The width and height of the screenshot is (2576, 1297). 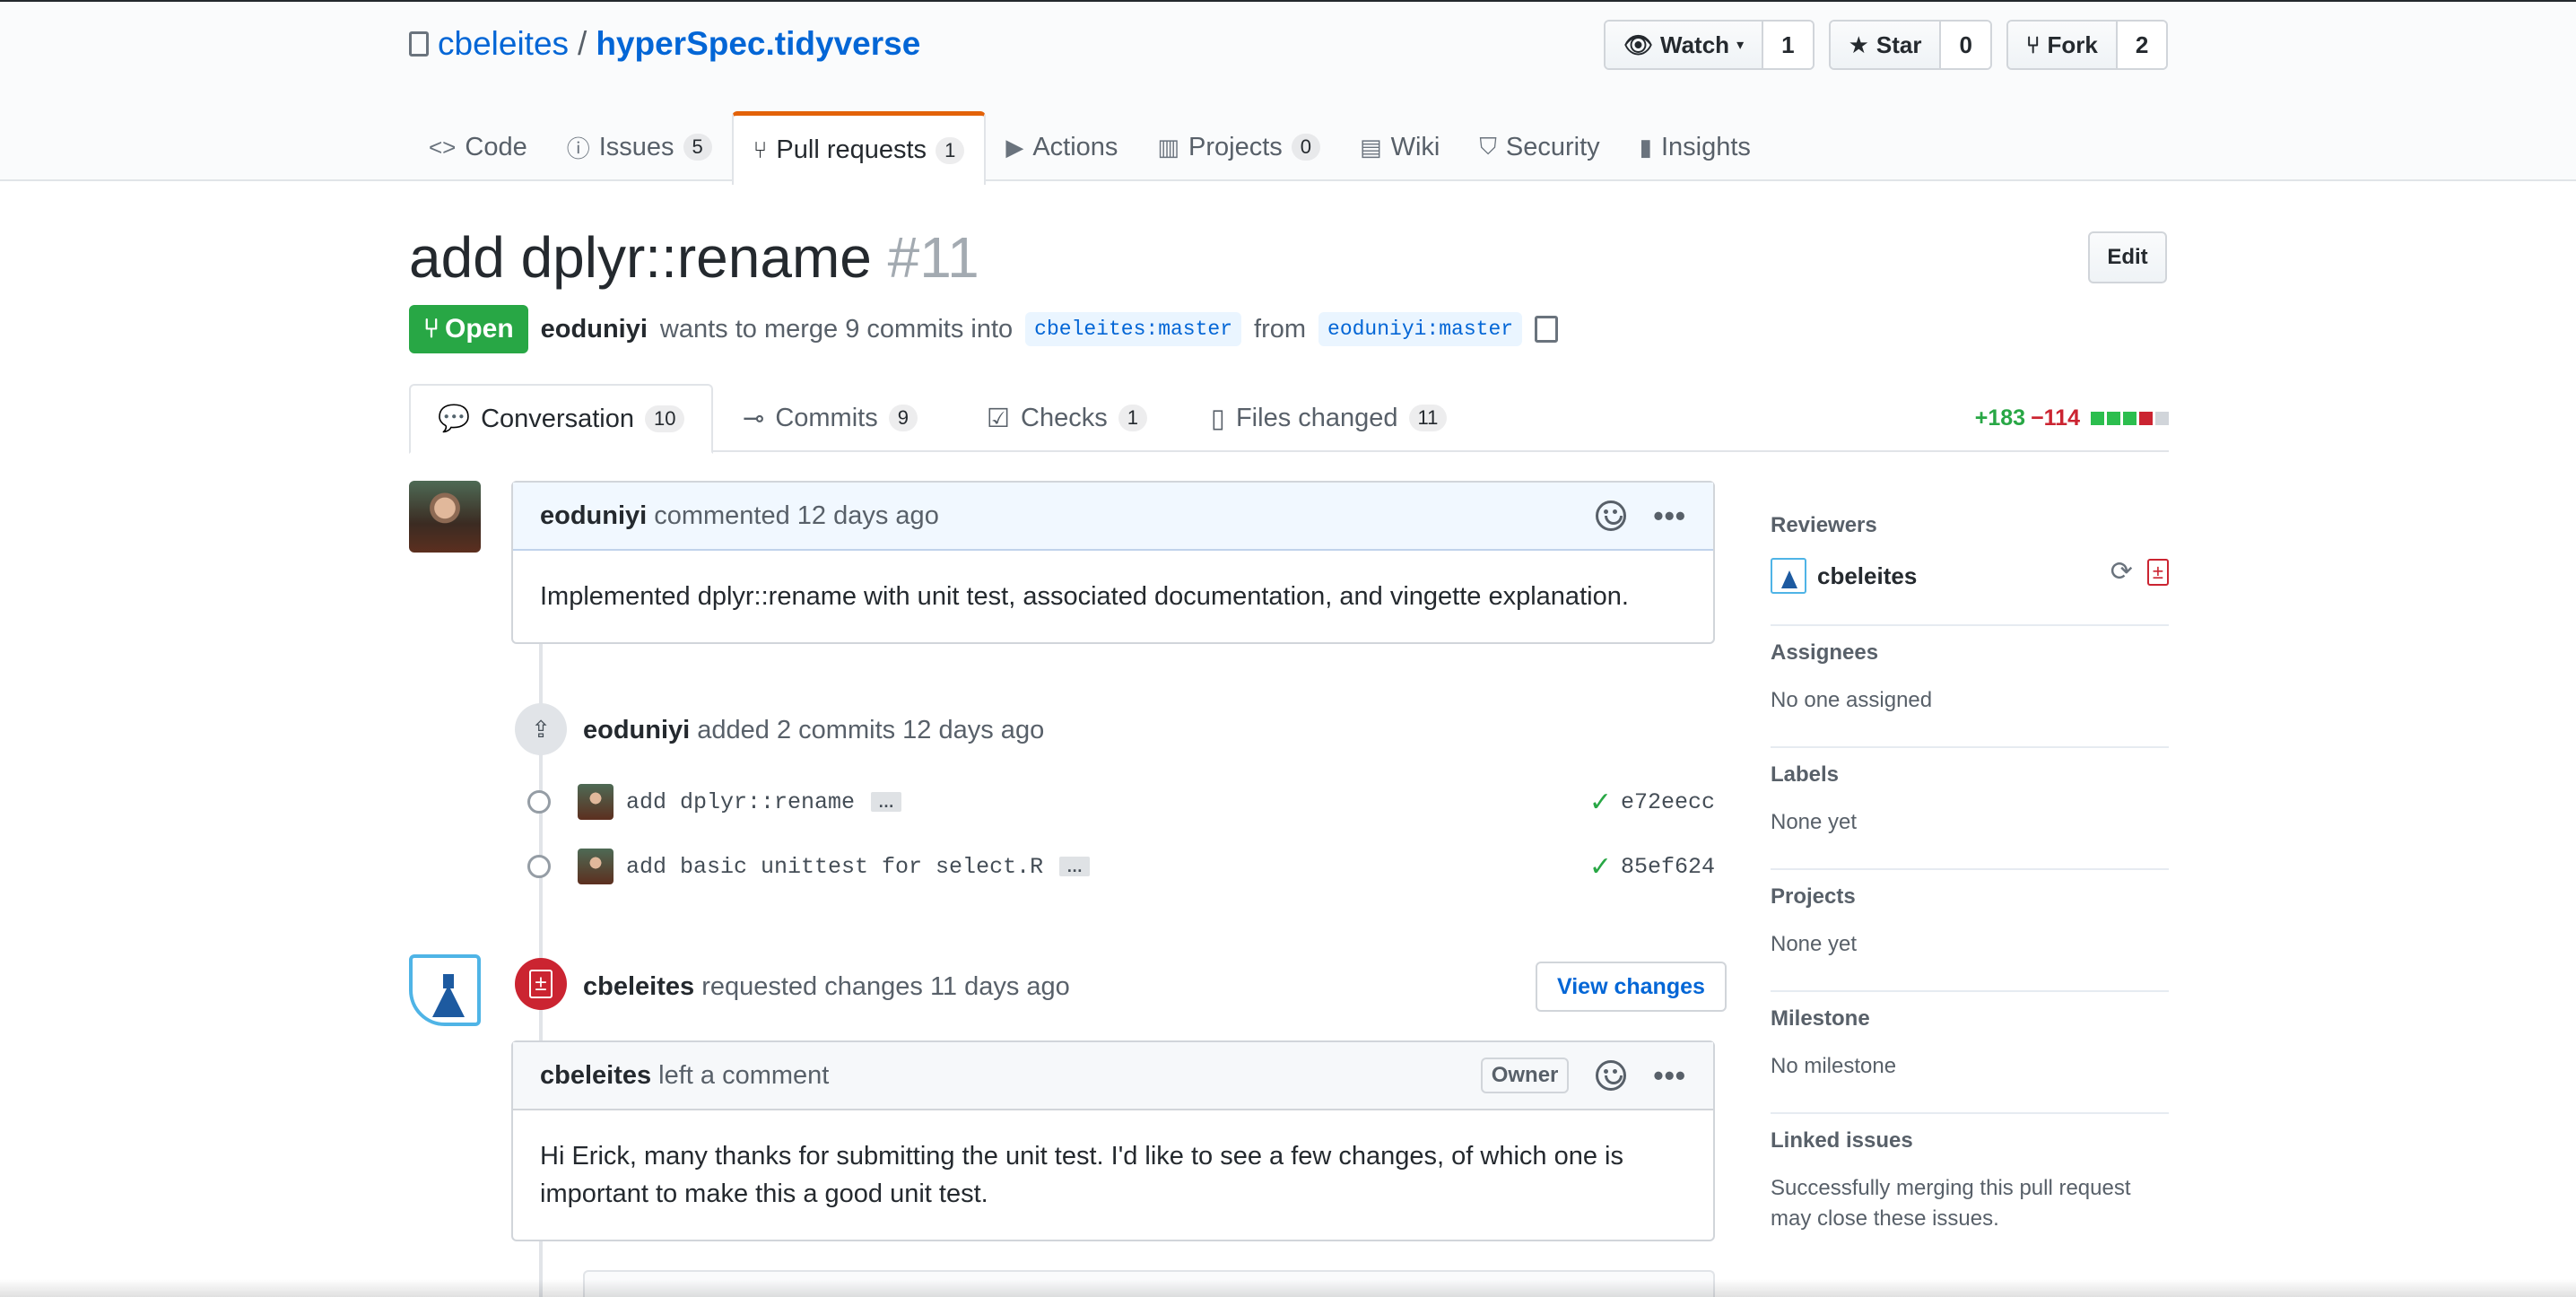 I want to click on base-branch: cbeleites:master, so click(x=1133, y=329).